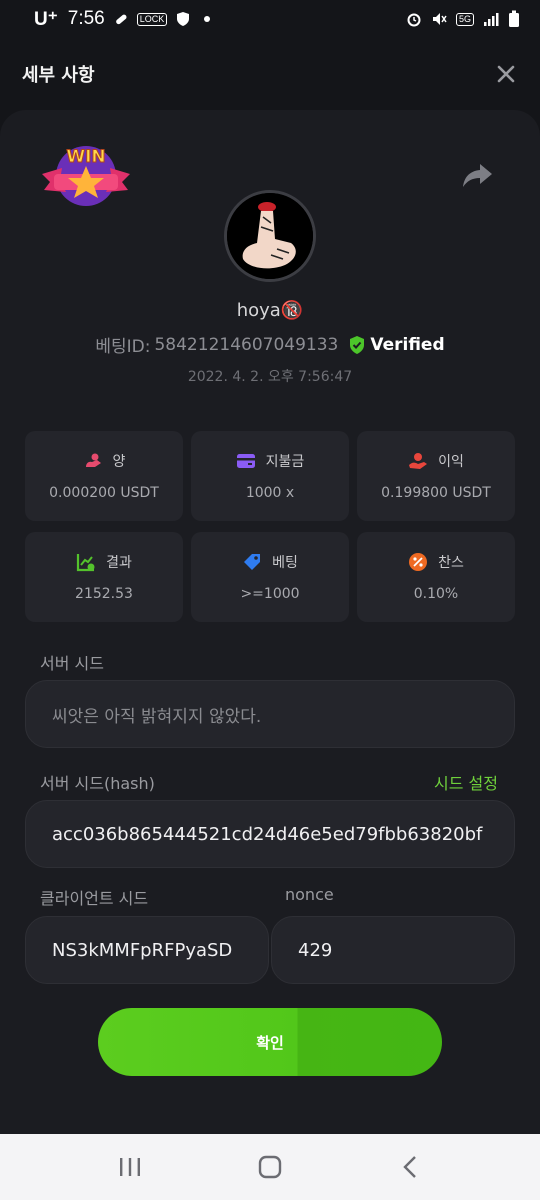 This screenshot has width=540, height=1200. Describe the element at coordinates (309, 894) in the screenshot. I see `nonce-label: nonce` at that location.